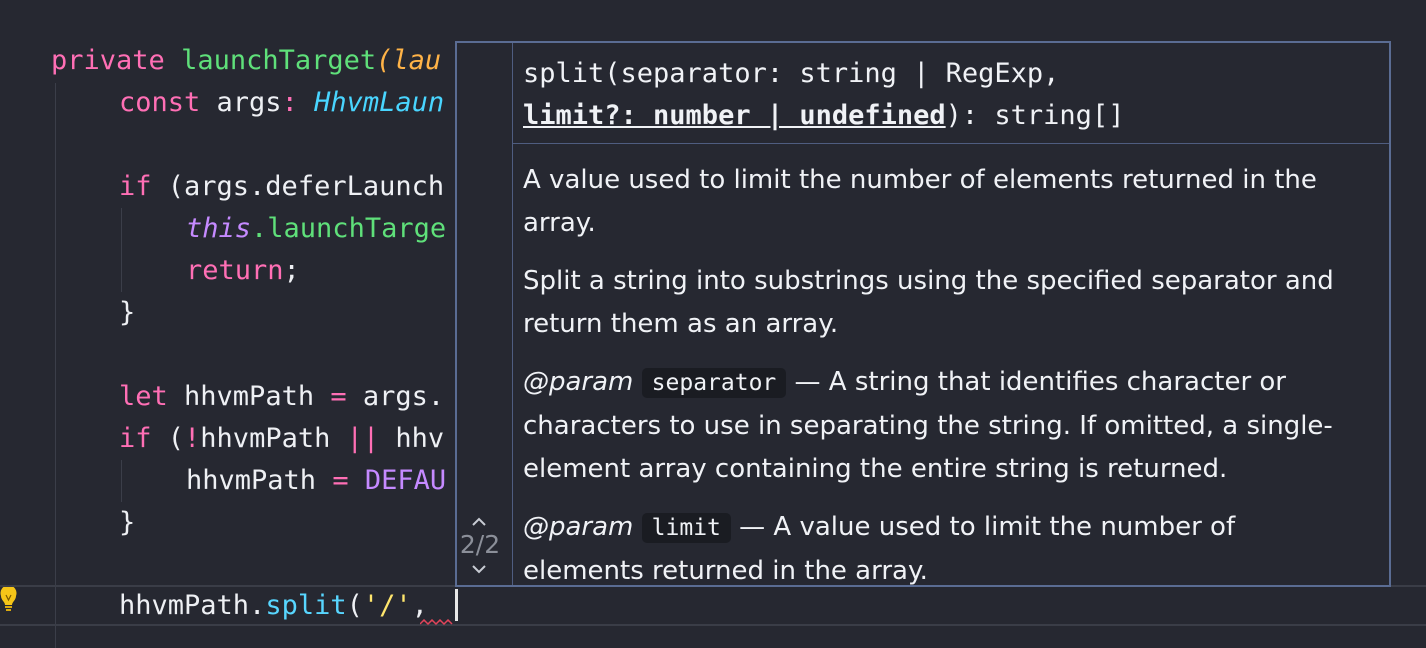  I want to click on code-line-8: if (!hhvmPath || hhv, so click(281, 439).